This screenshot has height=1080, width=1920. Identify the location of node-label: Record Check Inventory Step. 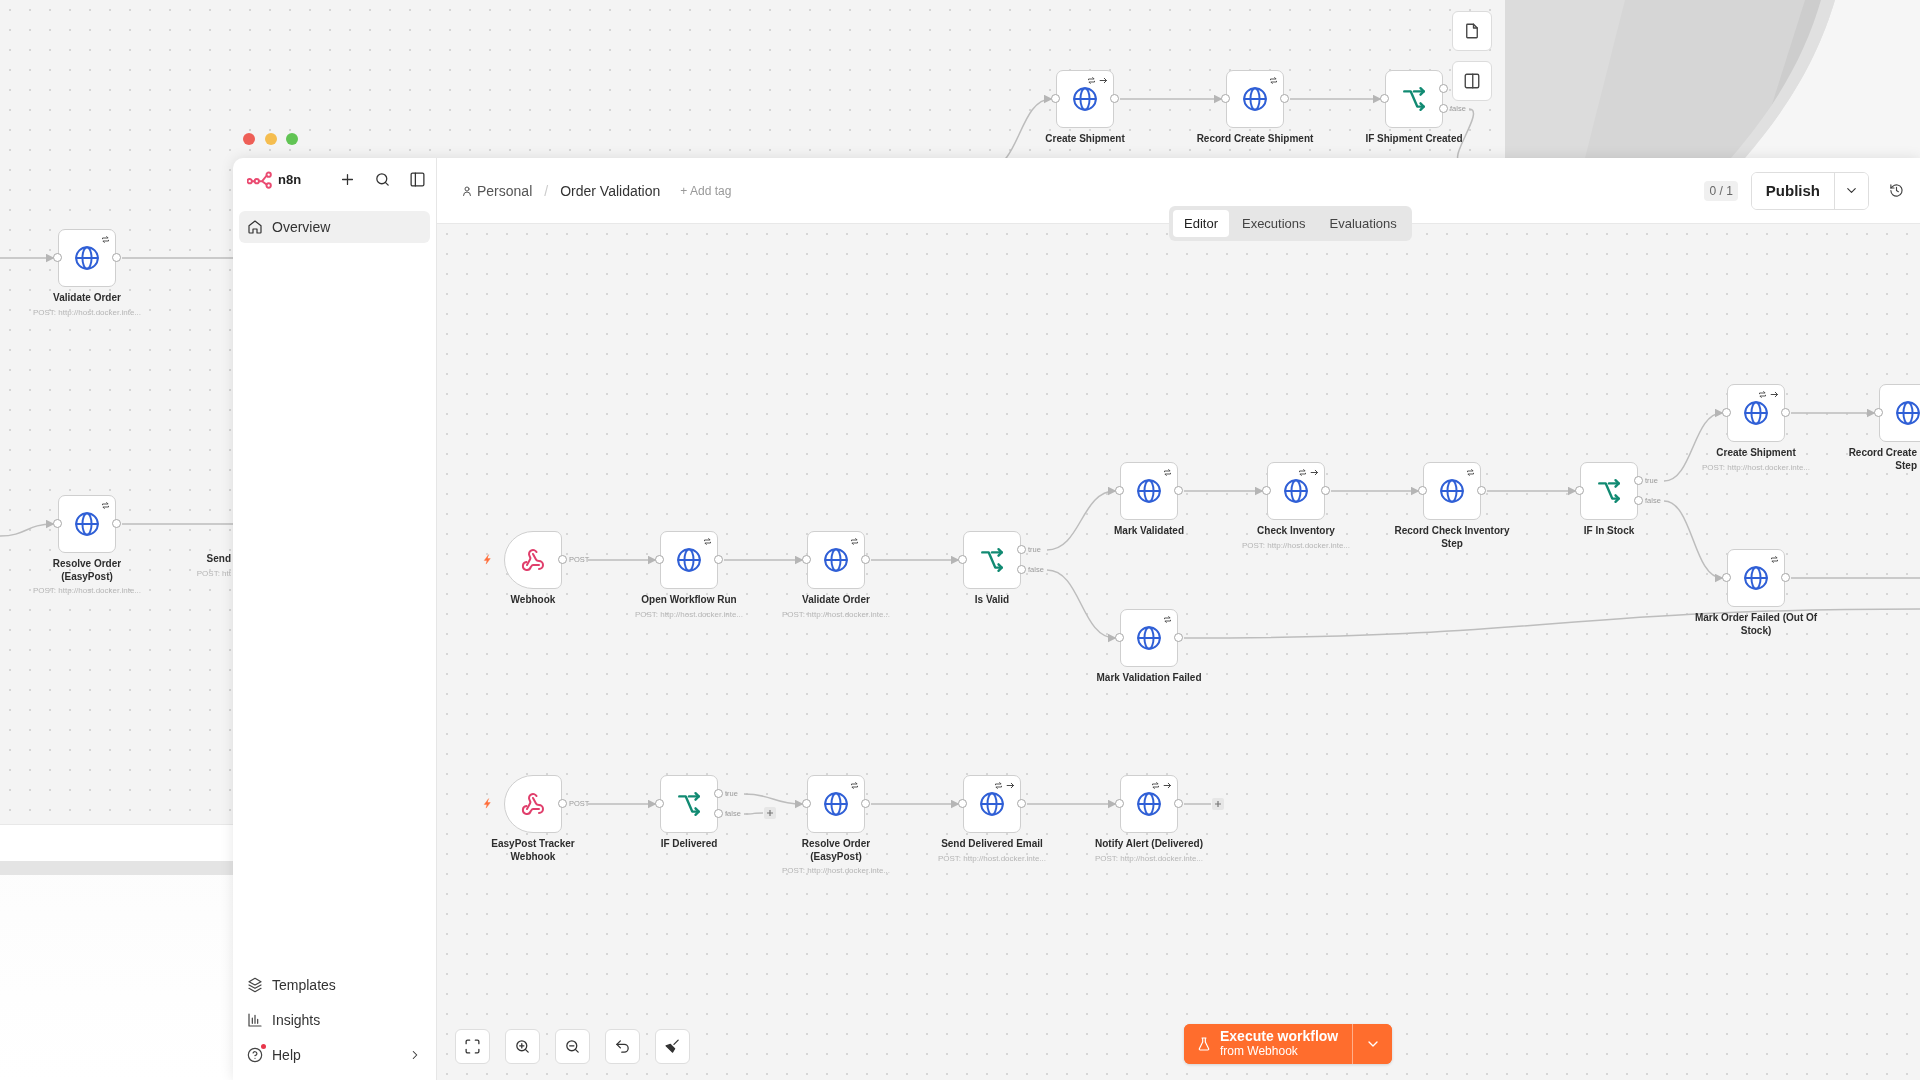
(1452, 537).